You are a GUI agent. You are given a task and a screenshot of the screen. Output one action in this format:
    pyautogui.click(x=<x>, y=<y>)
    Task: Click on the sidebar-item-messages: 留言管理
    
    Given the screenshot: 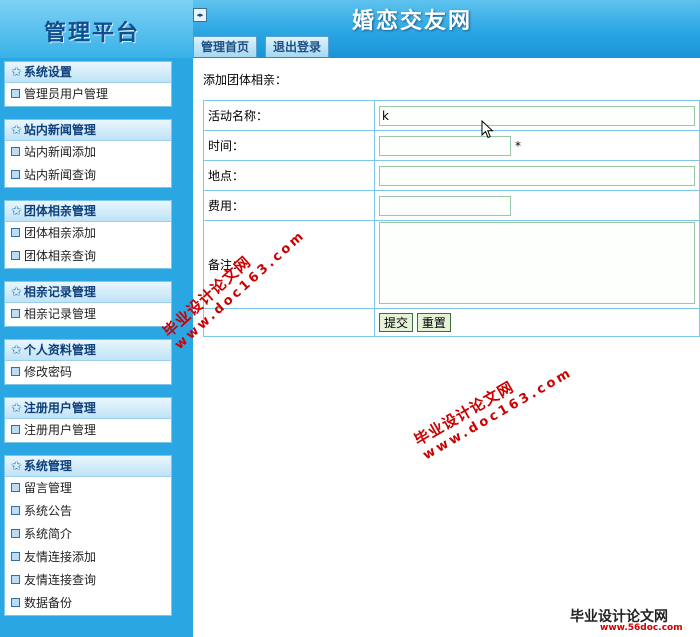 What is the action you would take?
    pyautogui.click(x=88, y=488)
    